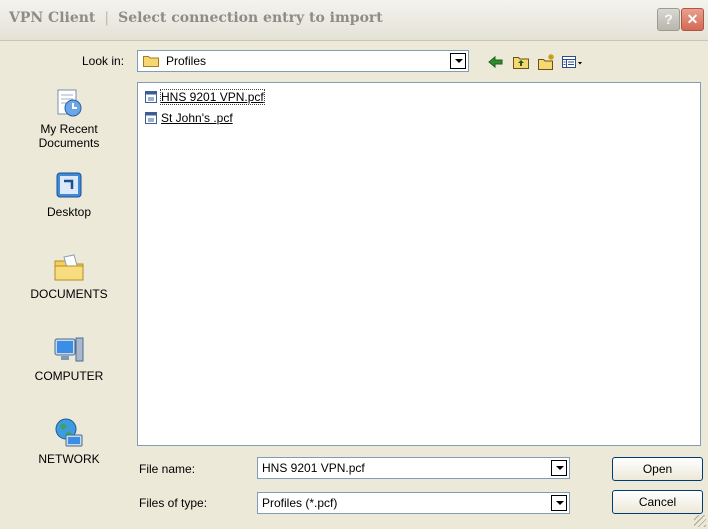 The height and width of the screenshot is (529, 708). Describe the element at coordinates (186, 61) in the screenshot. I see `look-in-value: Profiles` at that location.